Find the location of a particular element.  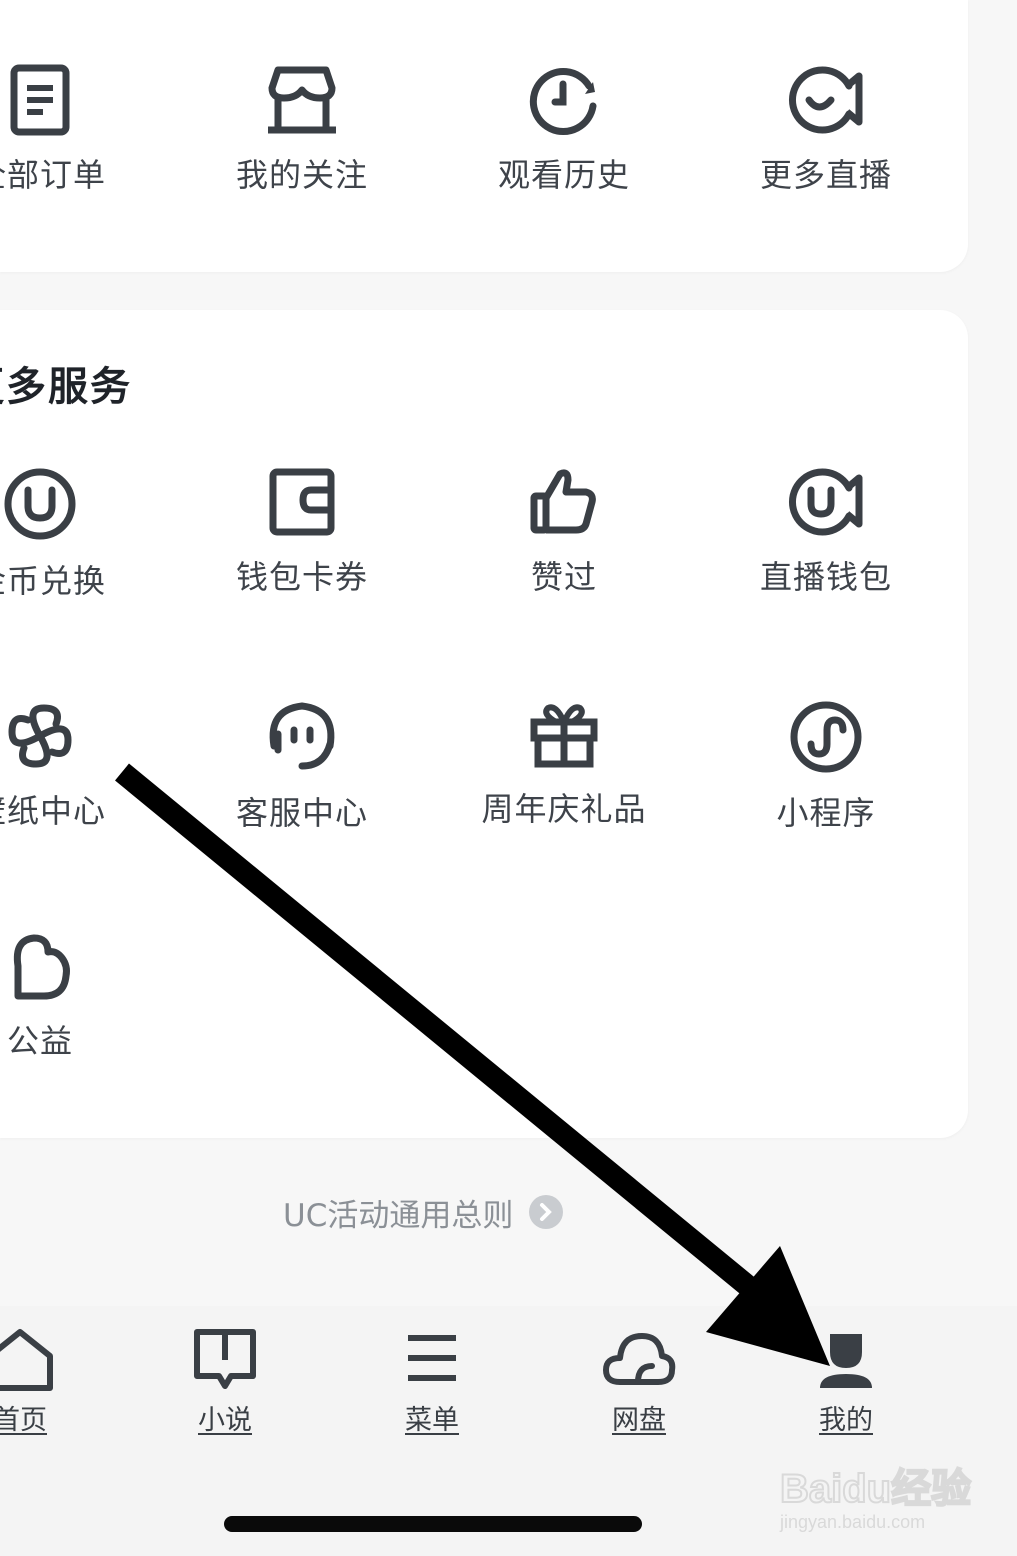

home-indicator is located at coordinates (433, 1524).